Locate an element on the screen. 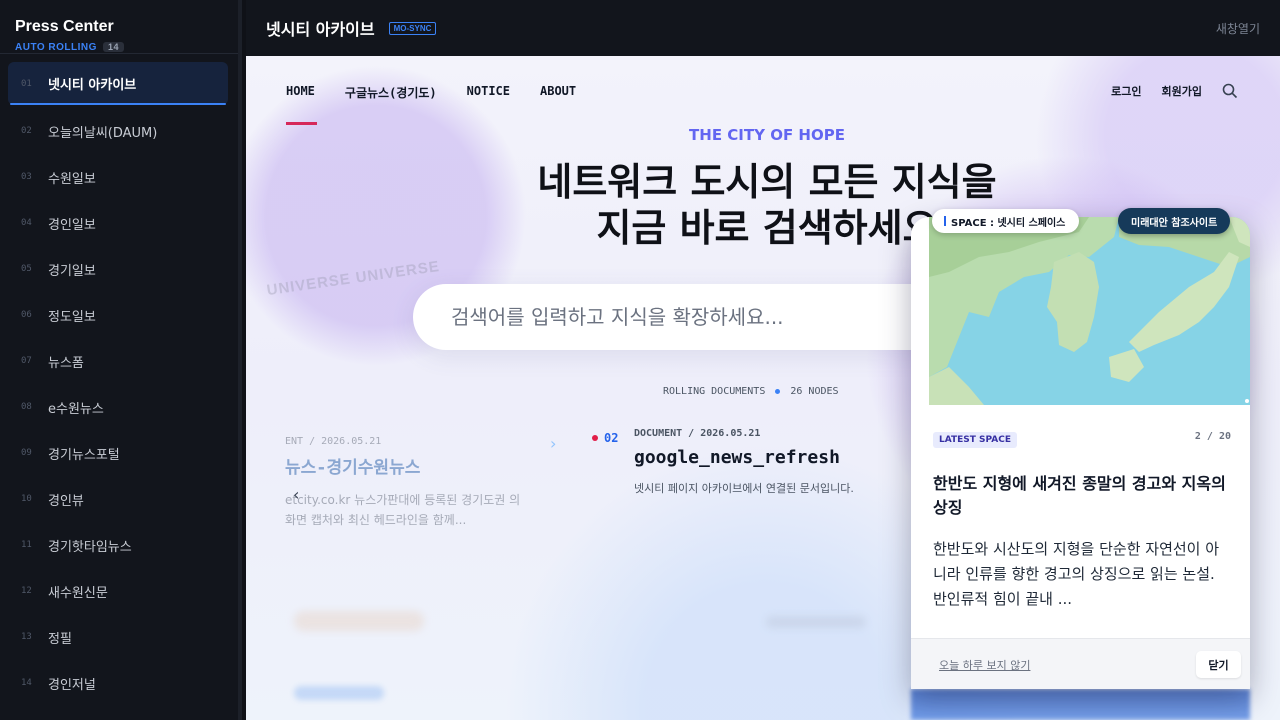 Image resolution: width=1280 pixels, height=720 pixels. document-title: 뉴스-경기수원뉴스 is located at coordinates (353, 468).